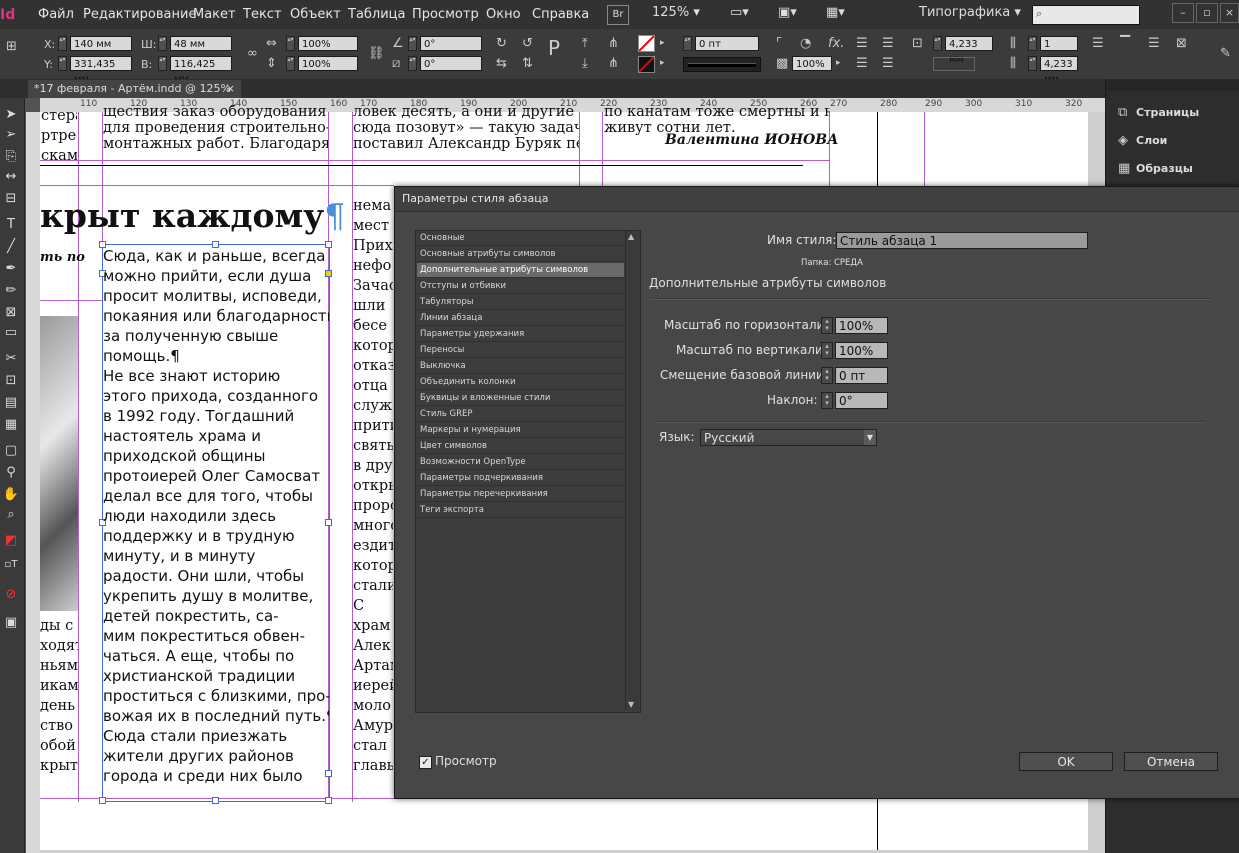 This screenshot has height=853, width=1239. I want to click on chain-icon: ⛓, so click(376, 53).